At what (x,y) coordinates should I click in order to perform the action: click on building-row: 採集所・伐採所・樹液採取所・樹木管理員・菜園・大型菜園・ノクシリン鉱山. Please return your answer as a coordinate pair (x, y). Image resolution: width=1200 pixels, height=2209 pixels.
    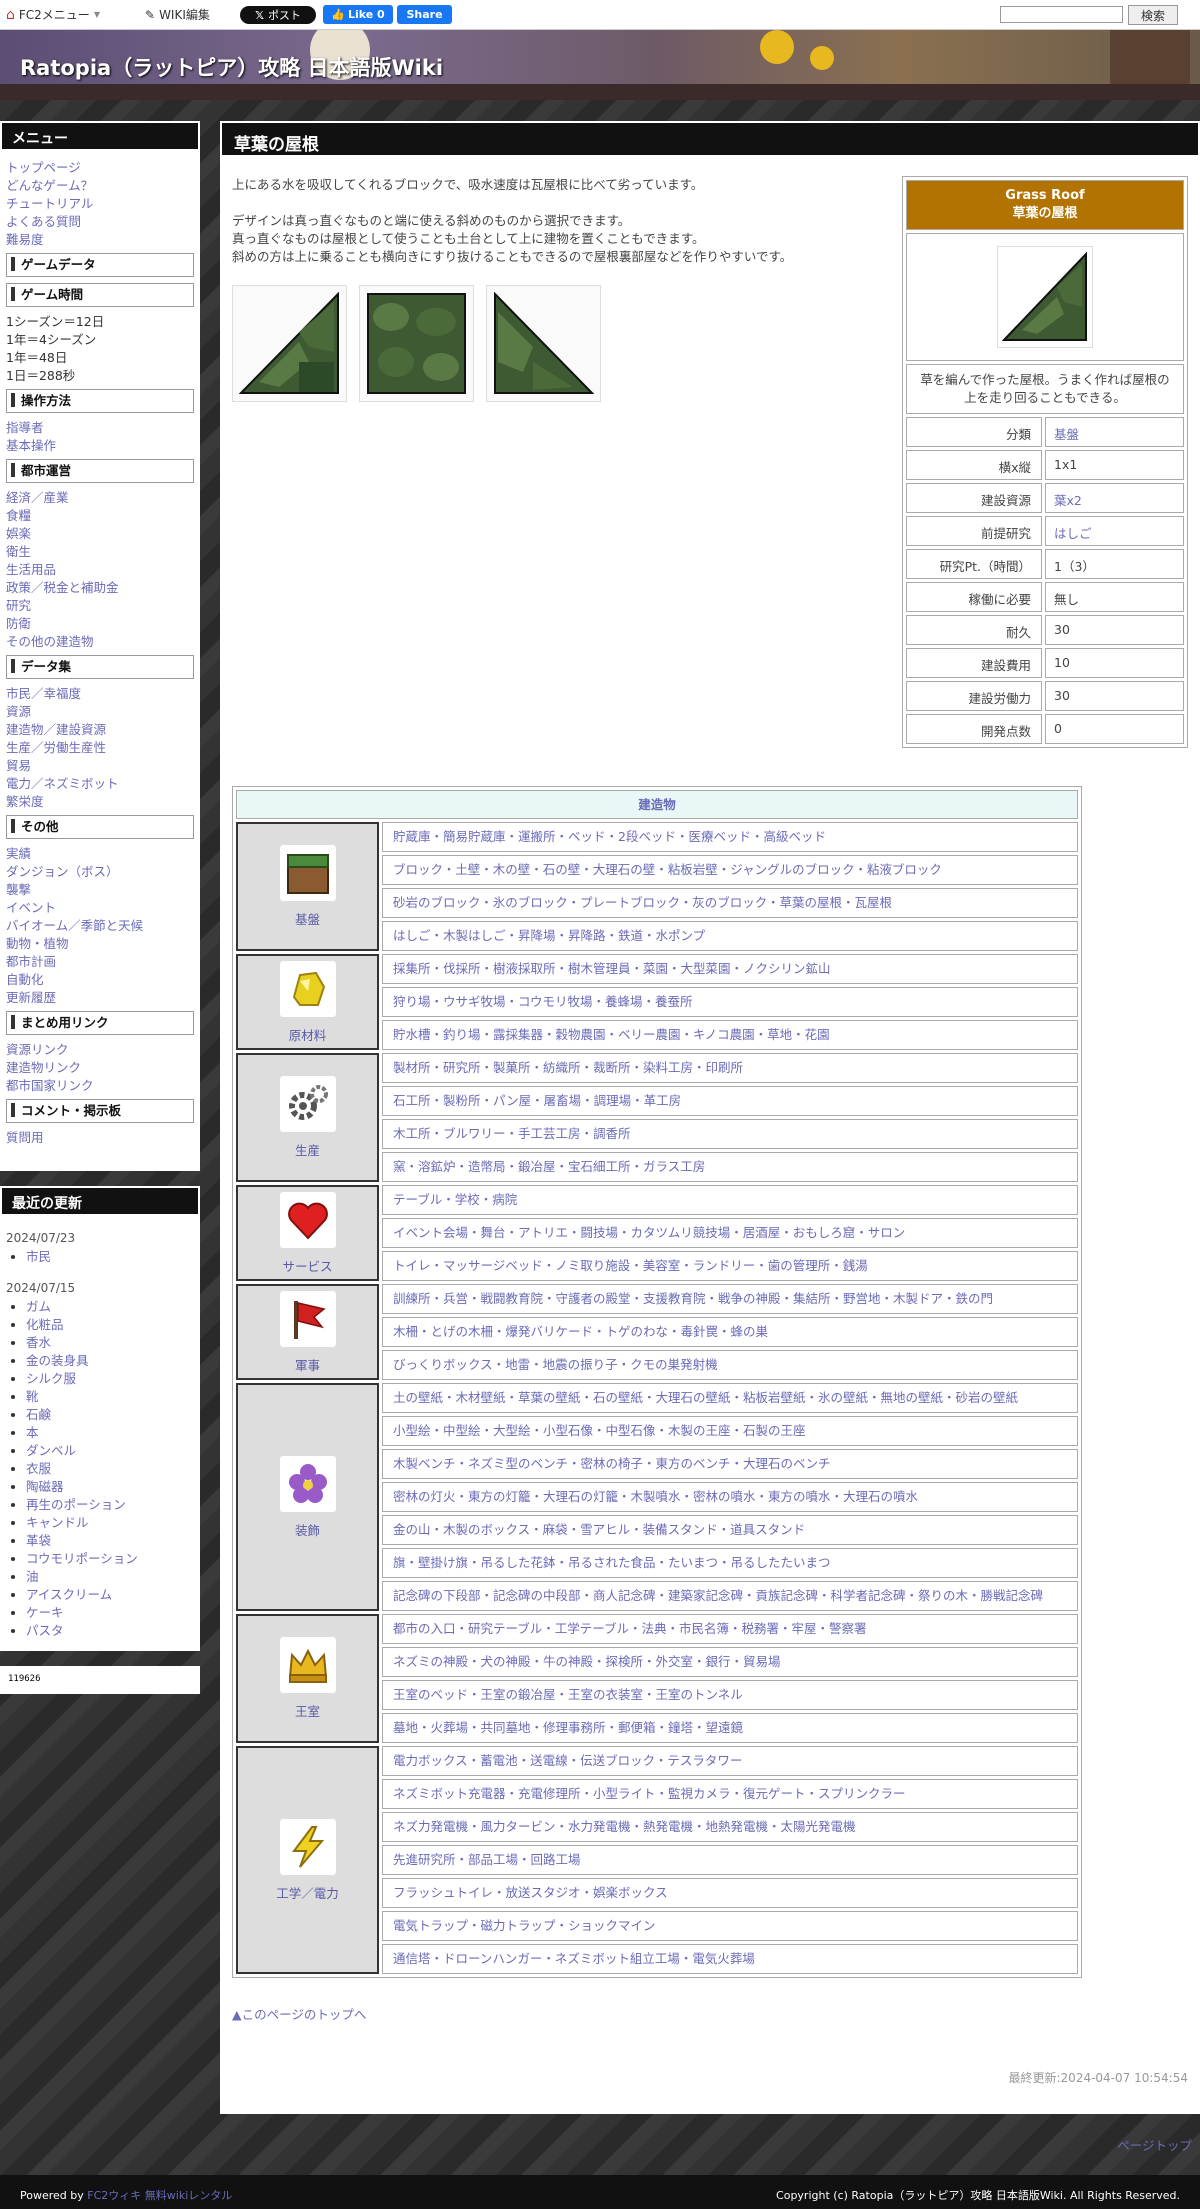
    Looking at the image, I should click on (730, 969).